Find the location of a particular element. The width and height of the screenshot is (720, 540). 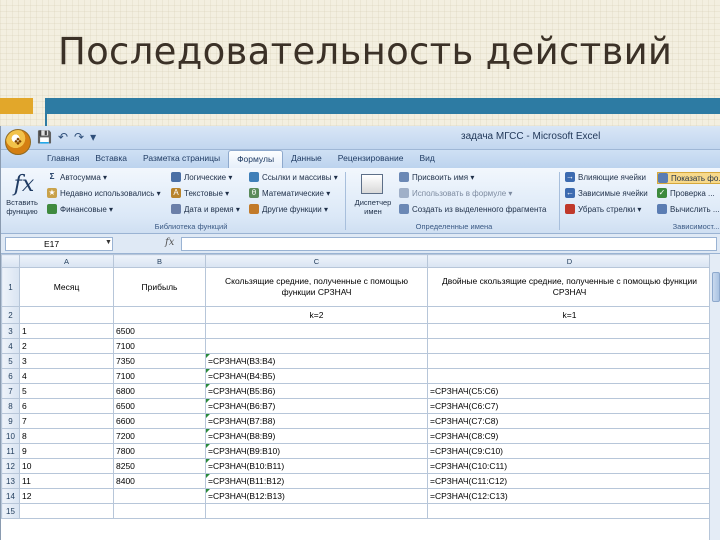

cell-profit: 8400 is located at coordinates (159, 481).